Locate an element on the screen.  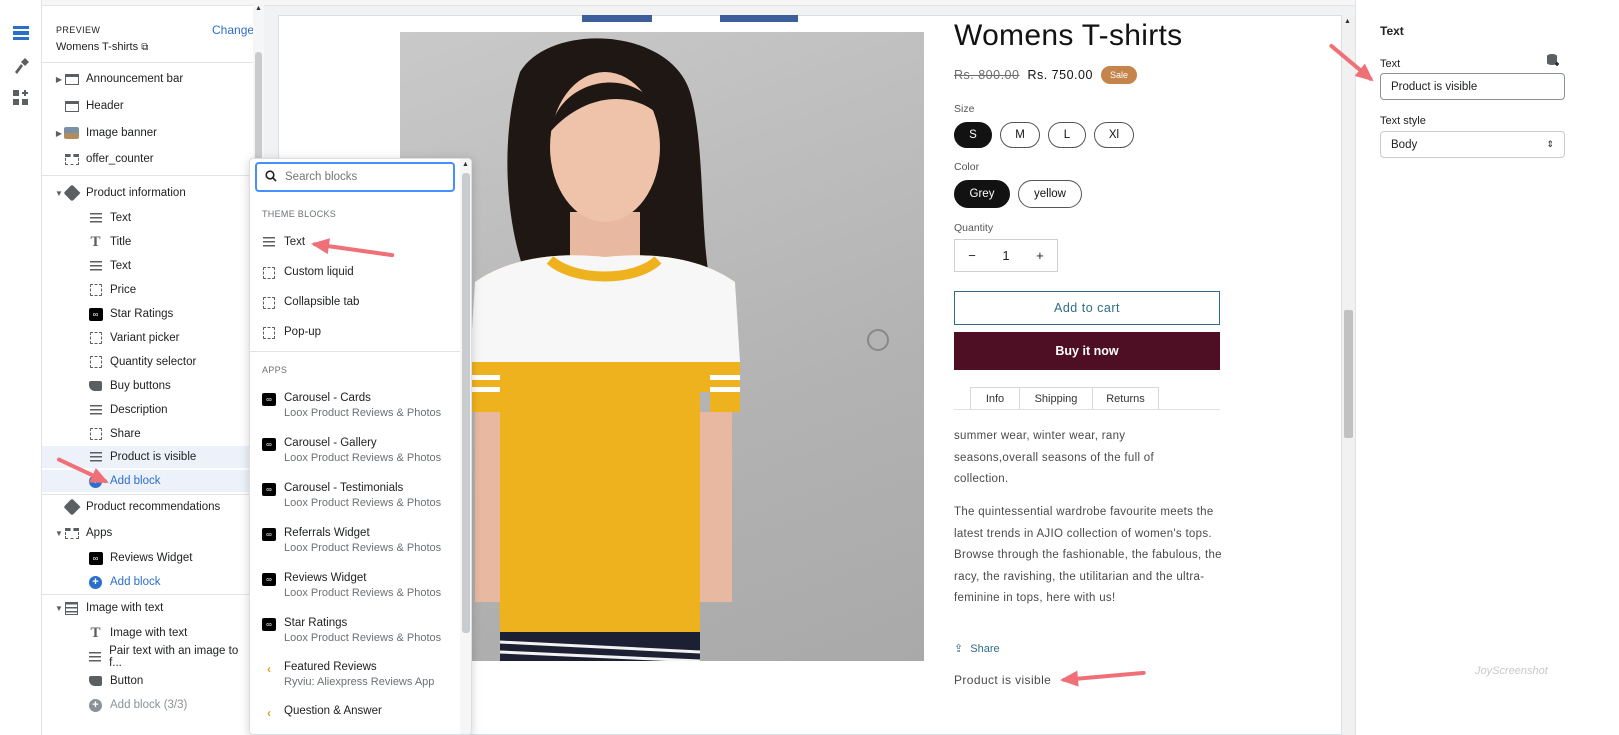
price-block: Rs. 800.00 Rs. 750.00 is located at coordinates (1023, 75).